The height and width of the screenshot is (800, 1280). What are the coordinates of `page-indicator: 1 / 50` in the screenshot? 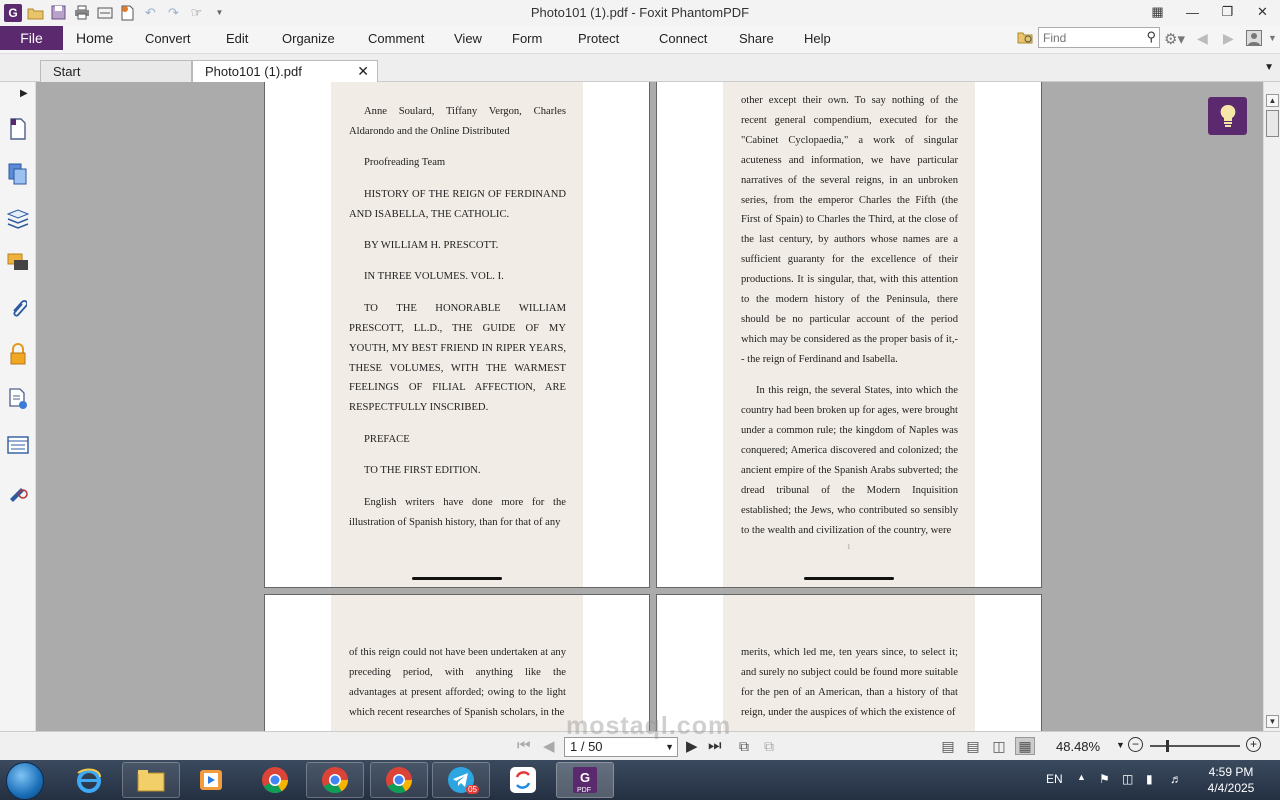 It's located at (586, 746).